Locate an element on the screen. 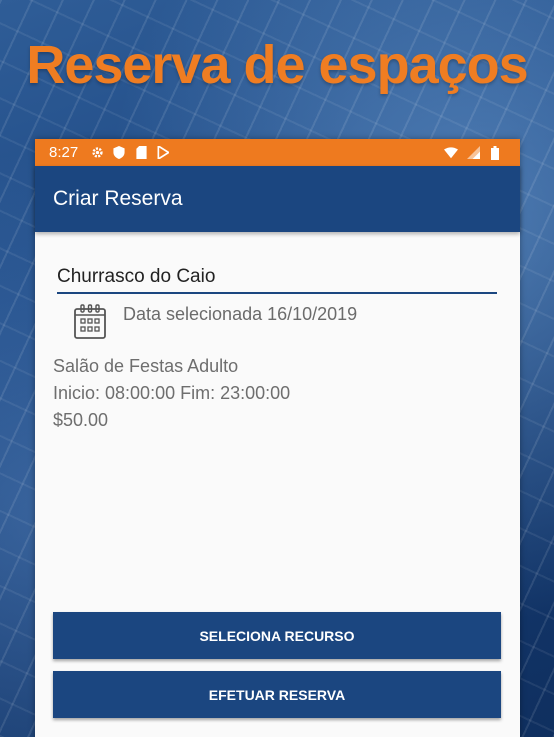 The image size is (554, 737). status-time: 8:27 is located at coordinates (64, 152).